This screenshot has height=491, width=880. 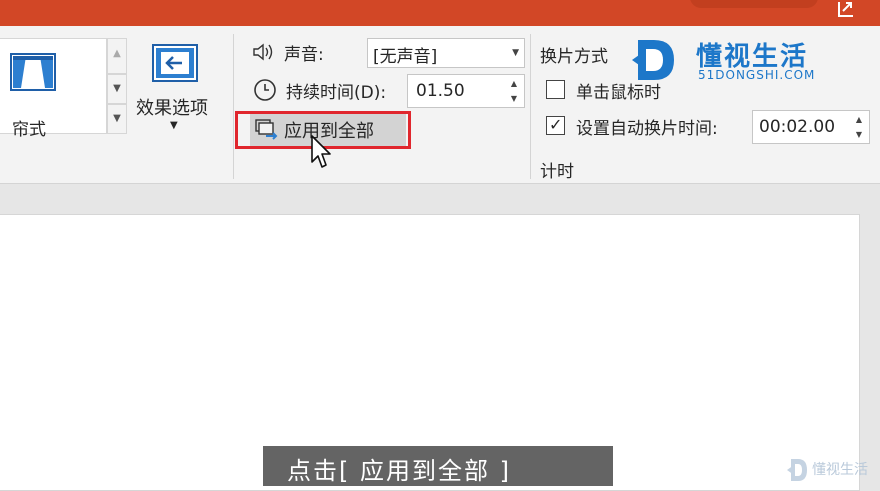 I want to click on watermark-url: 51DONGSHI.COM, so click(x=757, y=75).